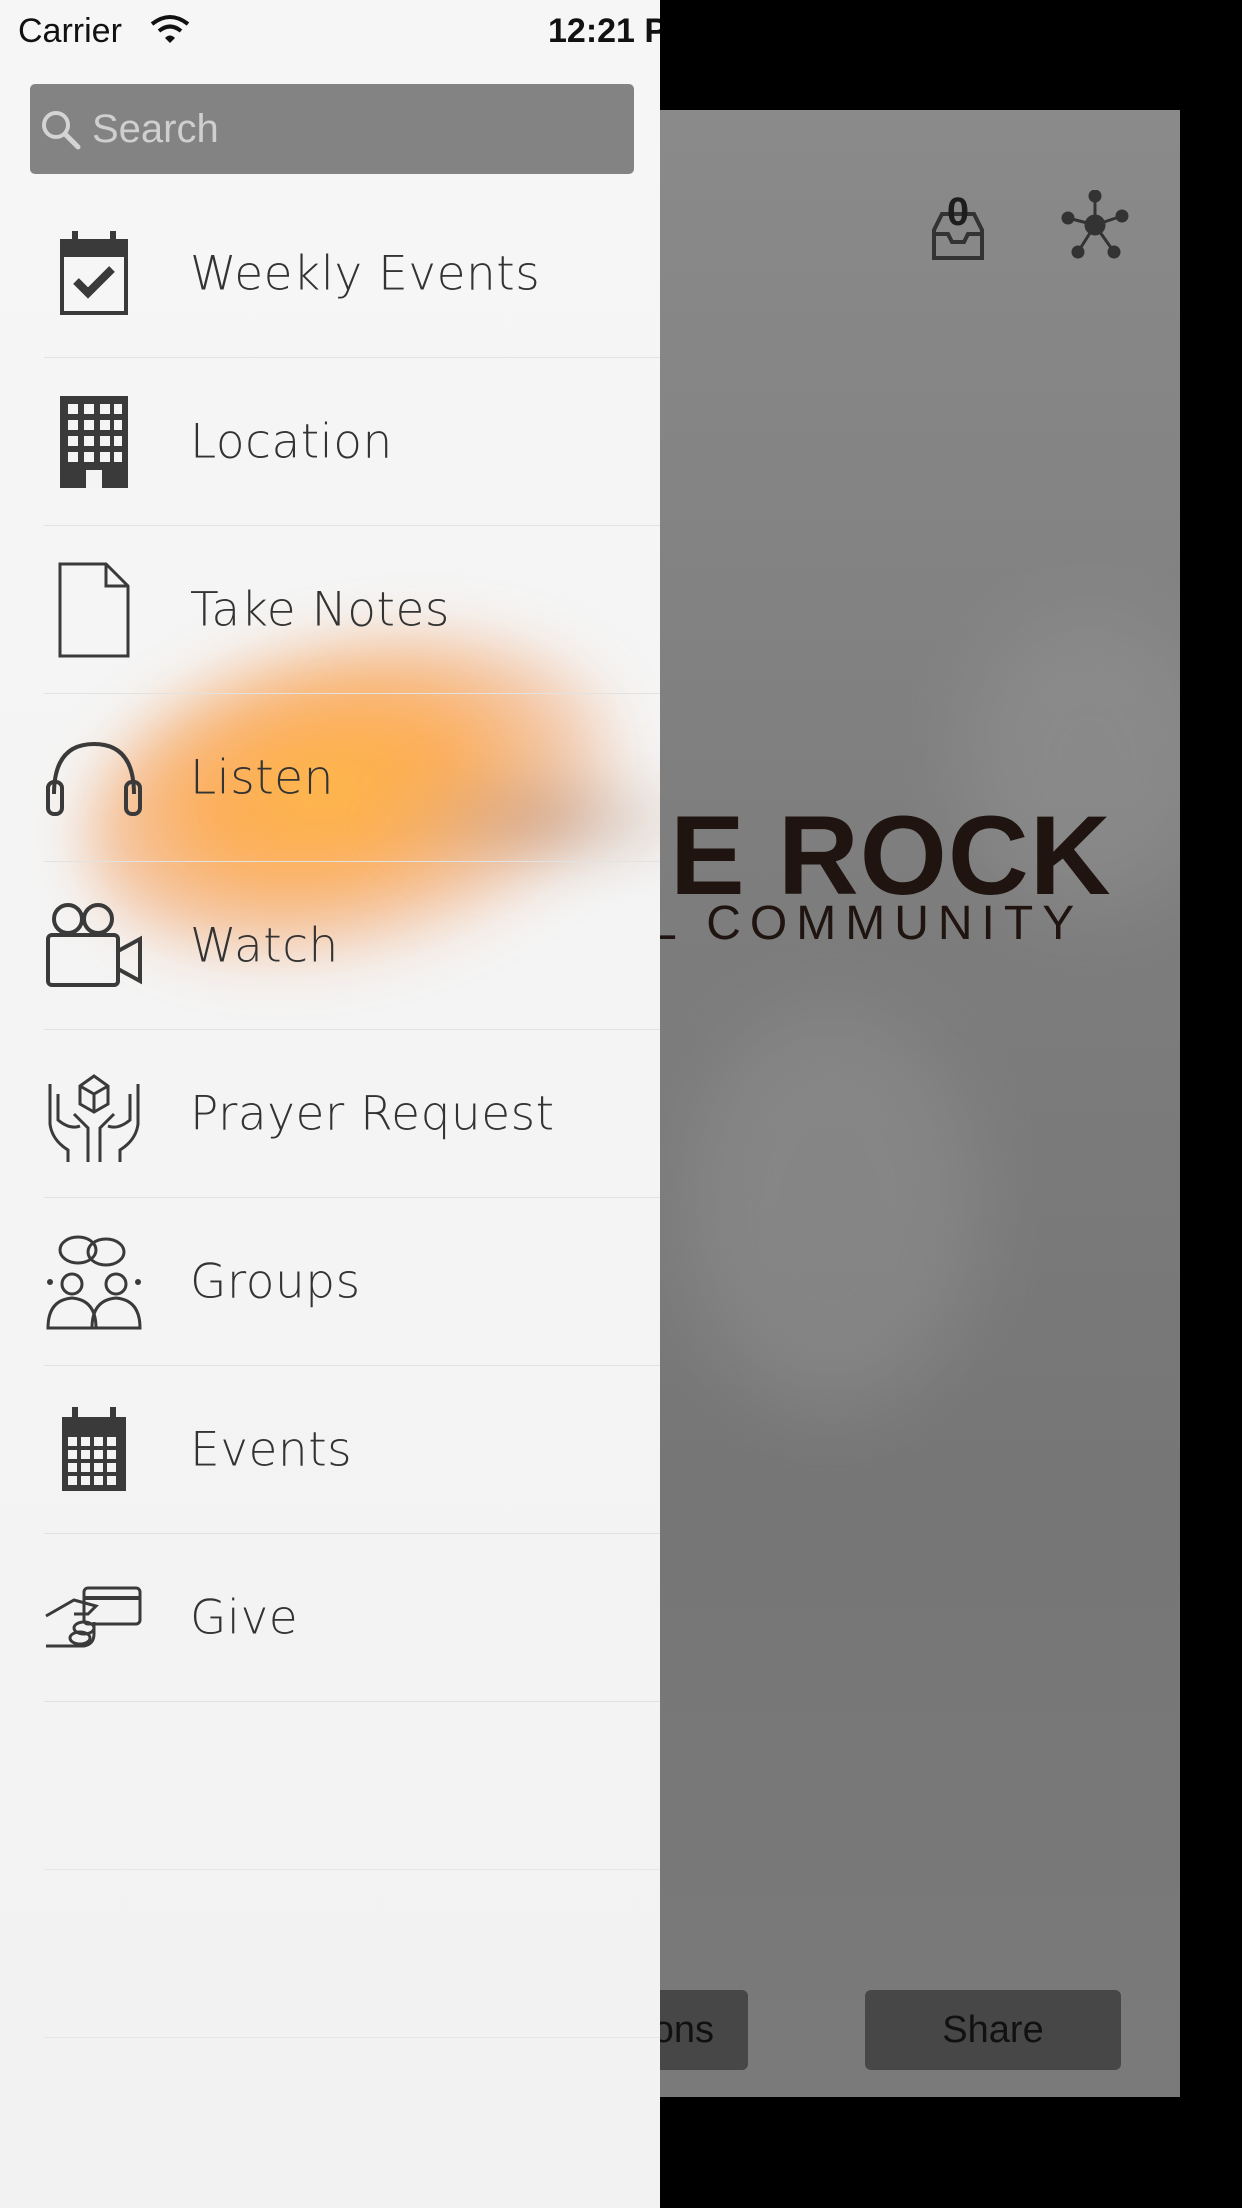  I want to click on menu-item-listen: Listen, so click(330, 778).